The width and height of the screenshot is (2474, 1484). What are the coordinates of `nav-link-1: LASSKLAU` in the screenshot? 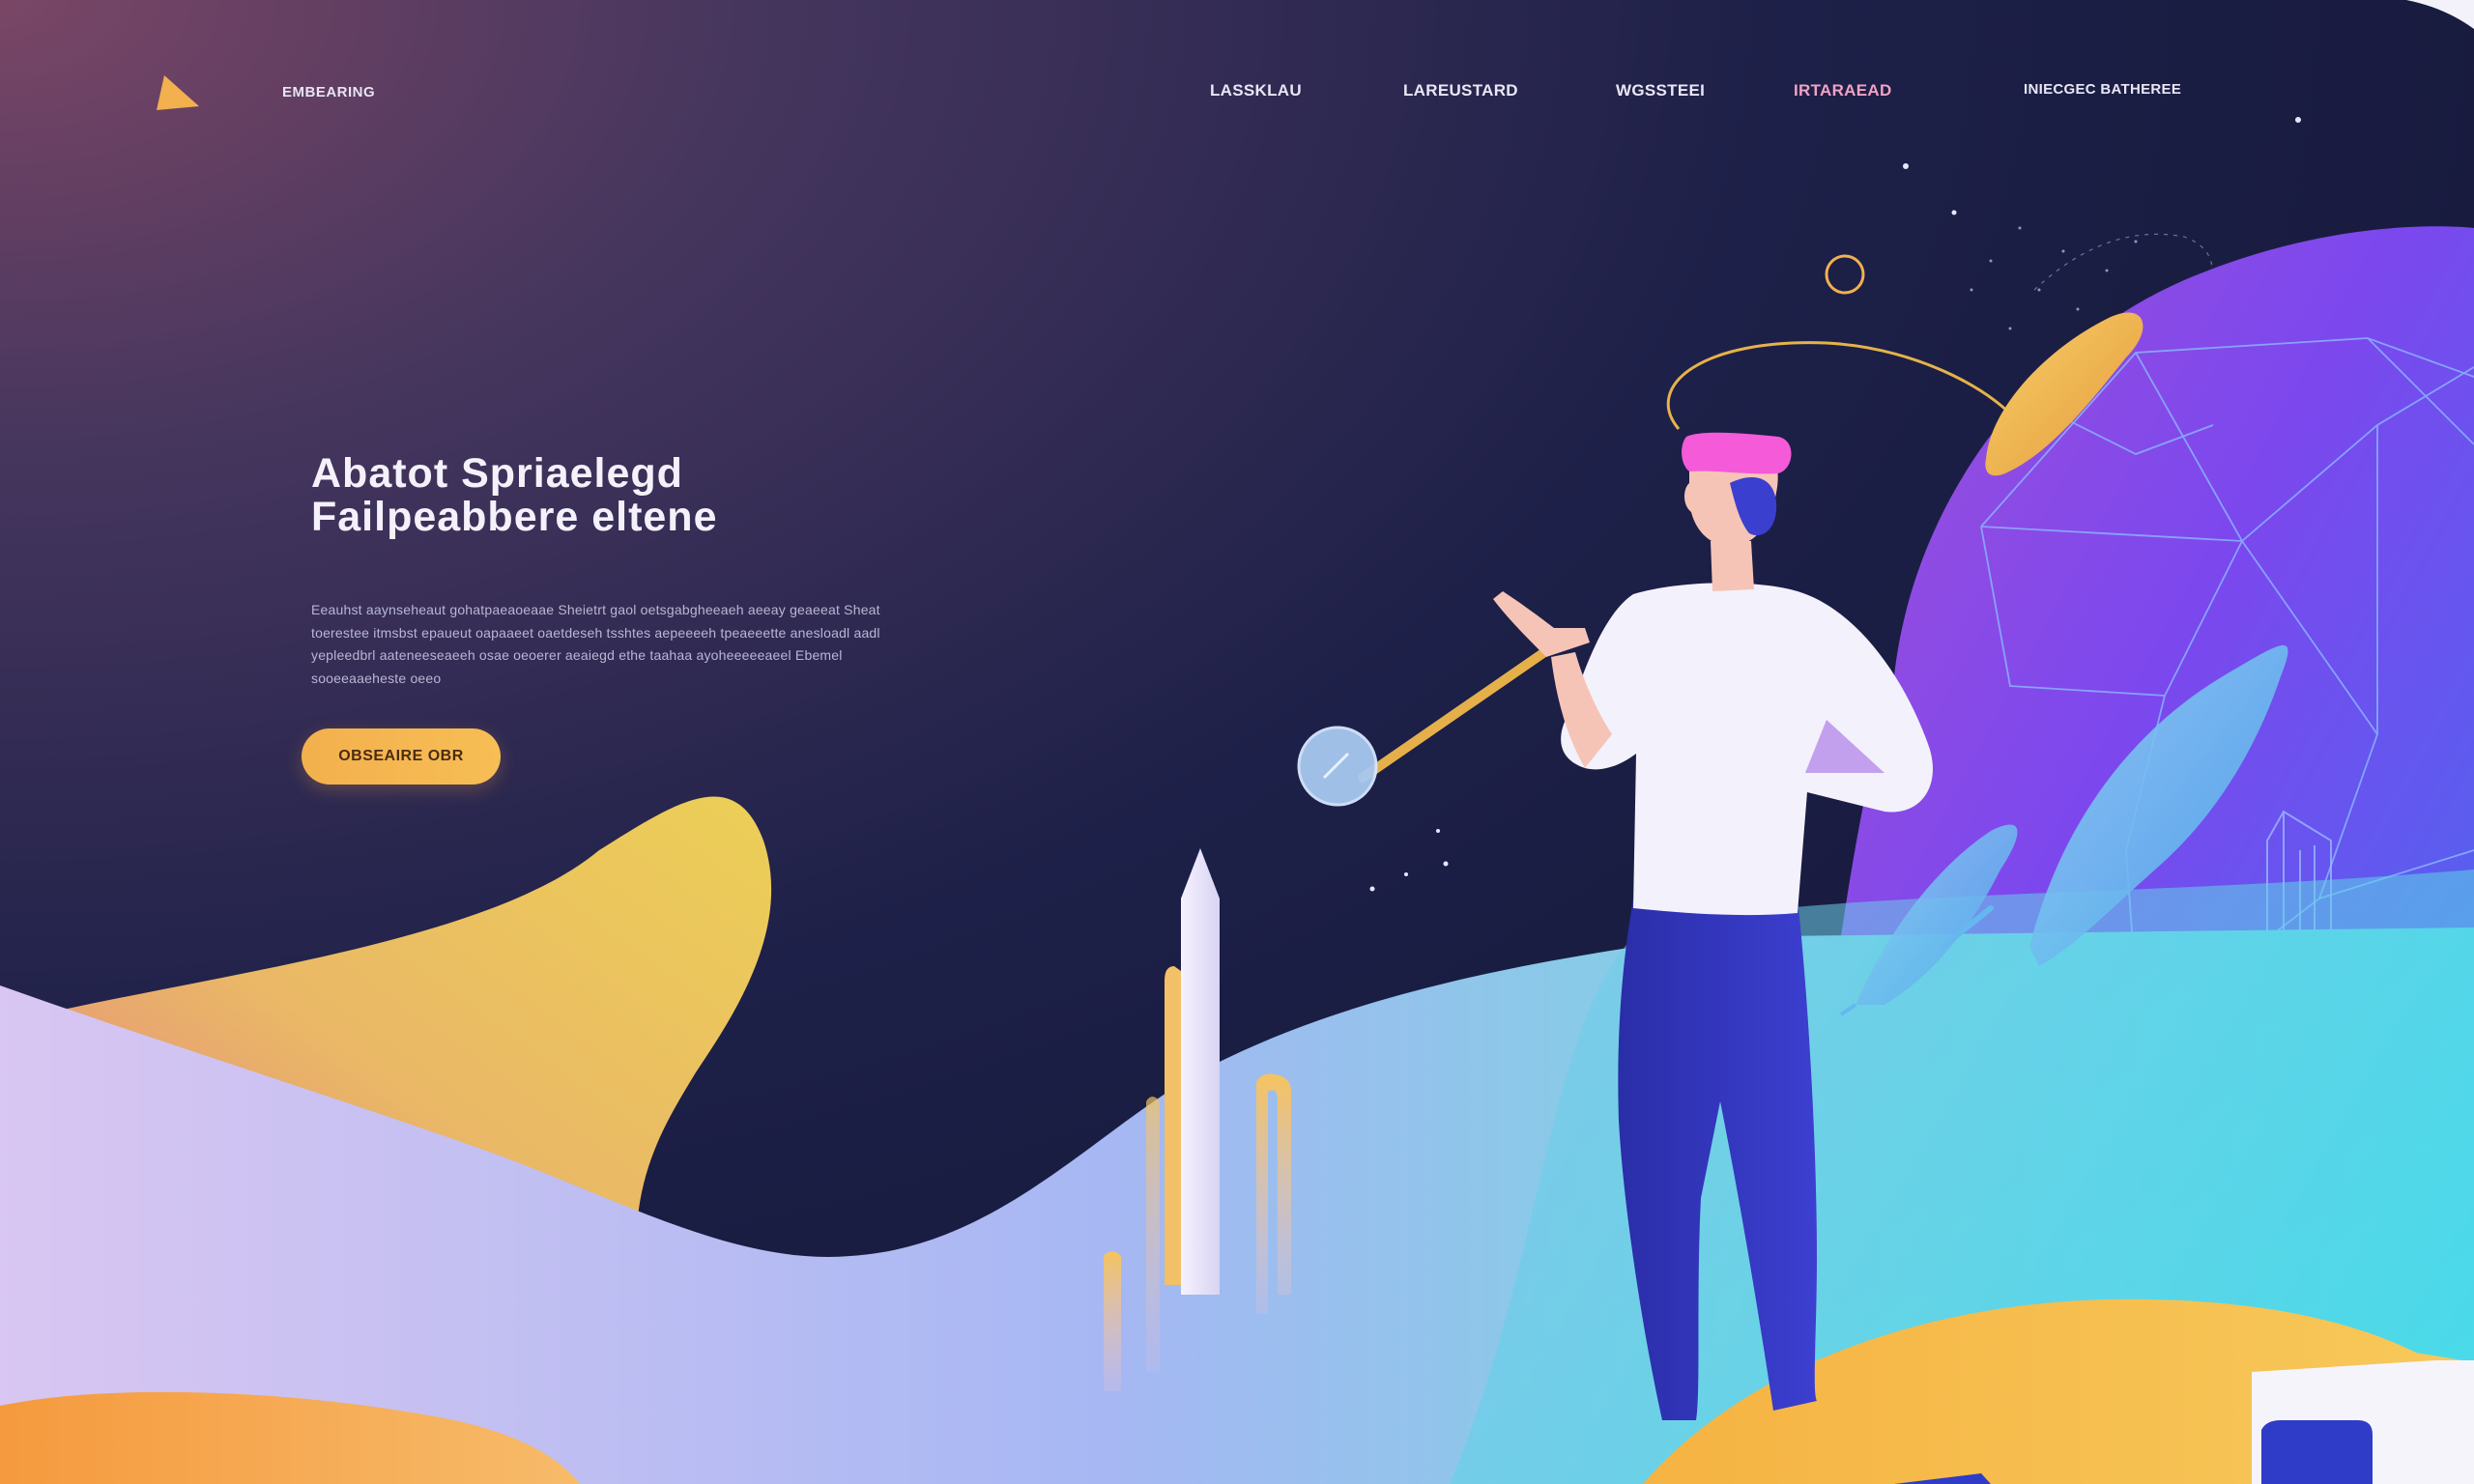 It's located at (1256, 91).